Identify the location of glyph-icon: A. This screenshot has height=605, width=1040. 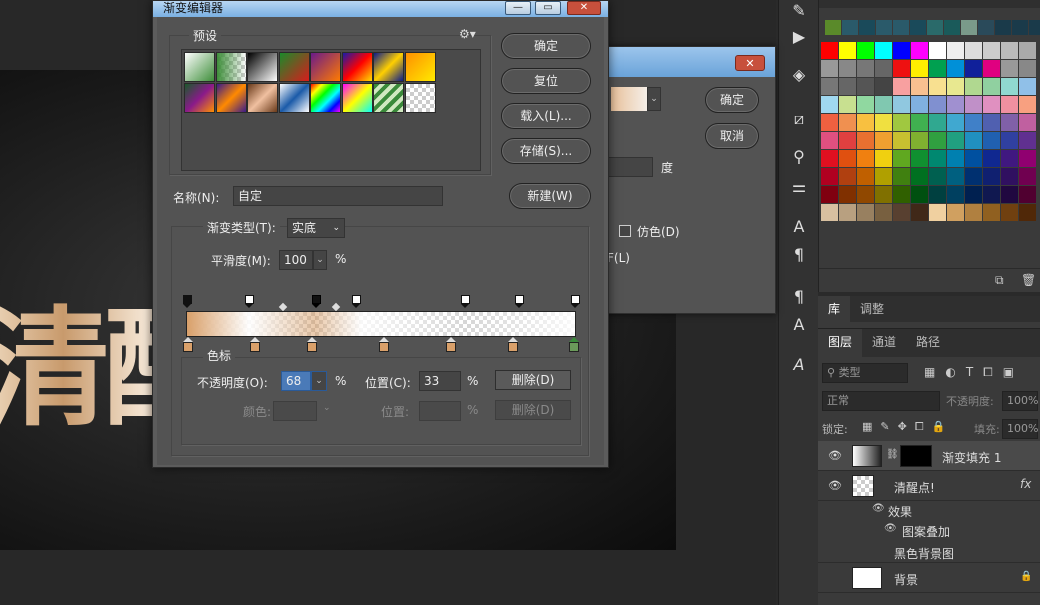
(799, 365).